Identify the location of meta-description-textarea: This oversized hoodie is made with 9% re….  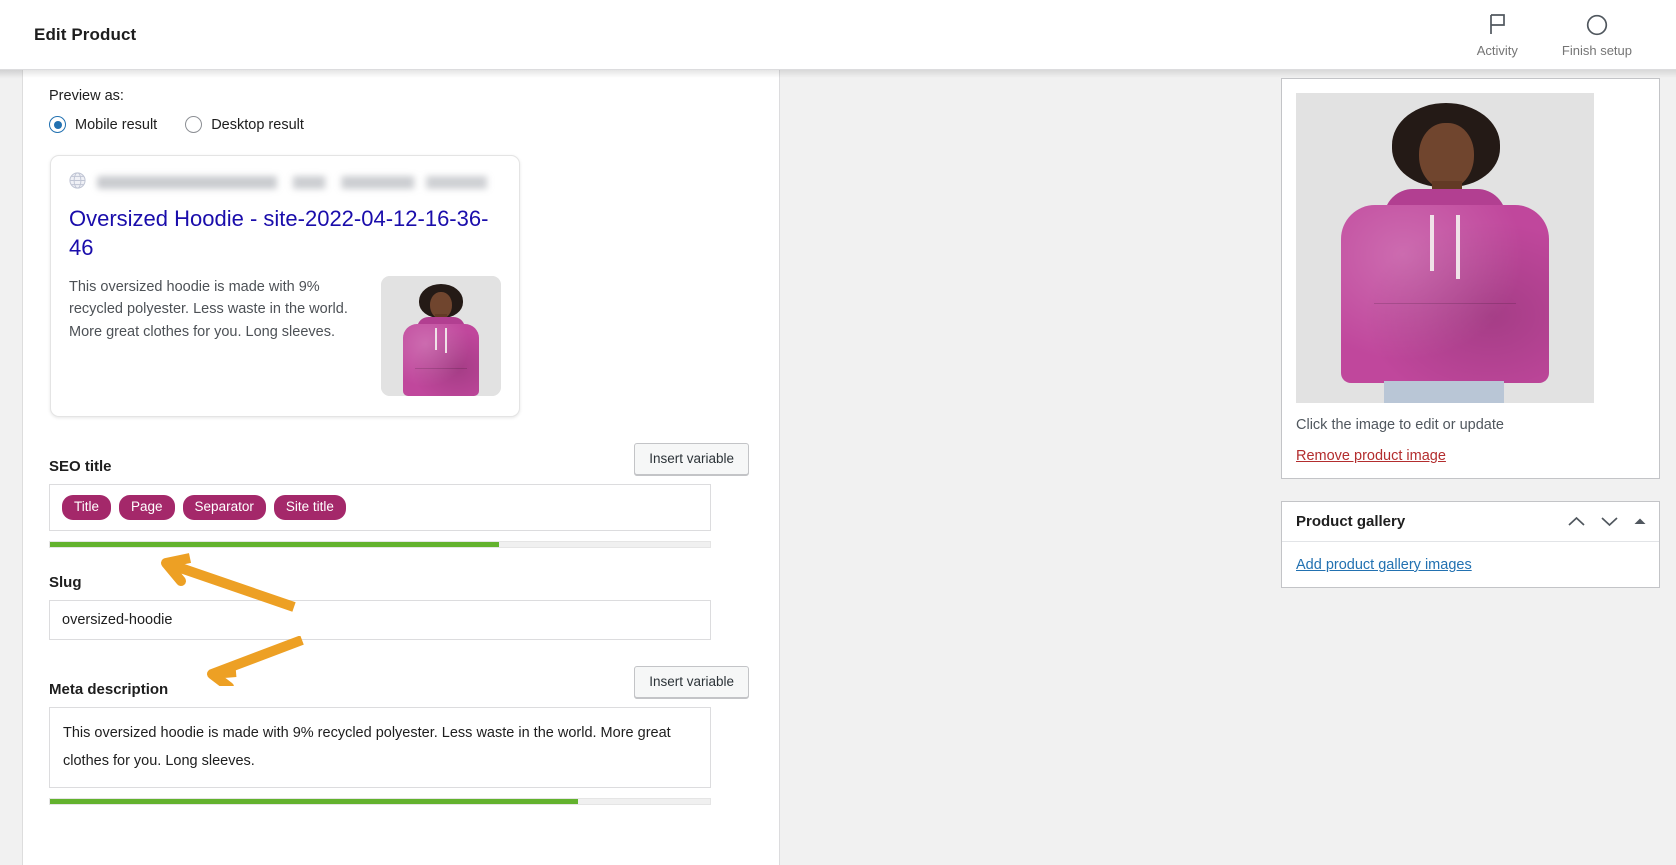
(380, 748).